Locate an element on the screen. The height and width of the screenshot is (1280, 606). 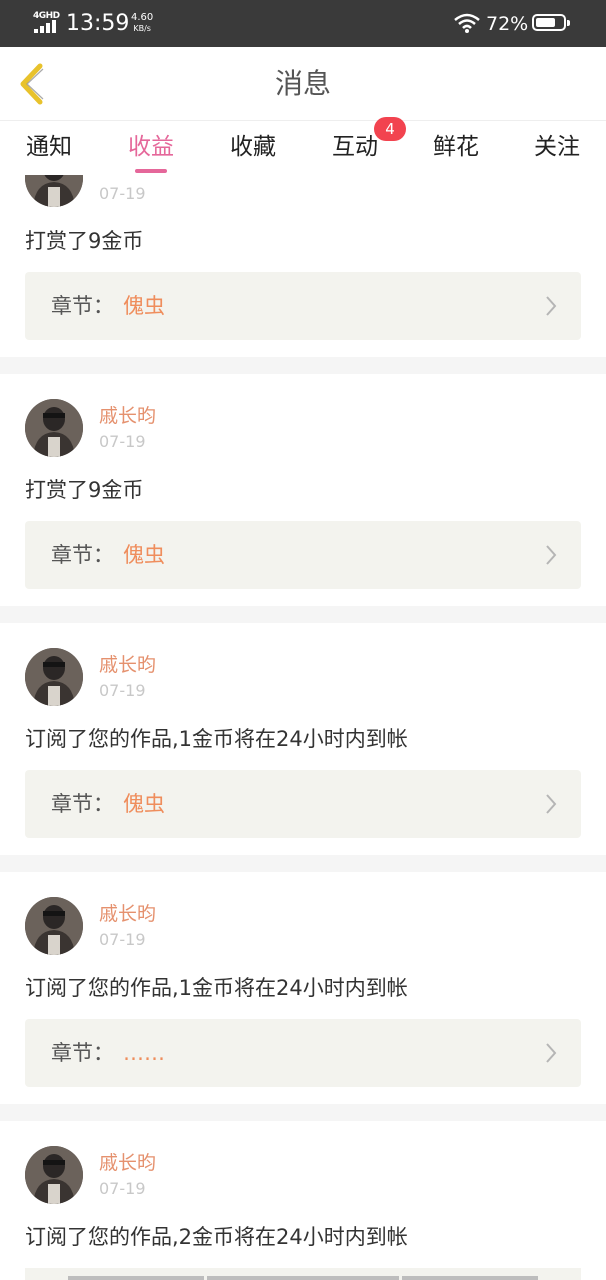
tab-label: 收藏 is located at coordinates (253, 147).